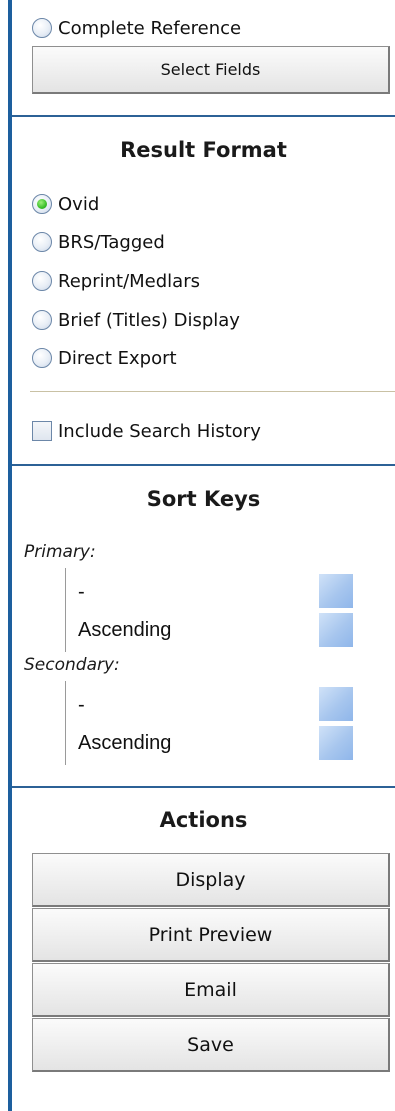 The height and width of the screenshot is (1111, 395). Describe the element at coordinates (336, 630) in the screenshot. I see `primary-order-dropdown-icon` at that location.